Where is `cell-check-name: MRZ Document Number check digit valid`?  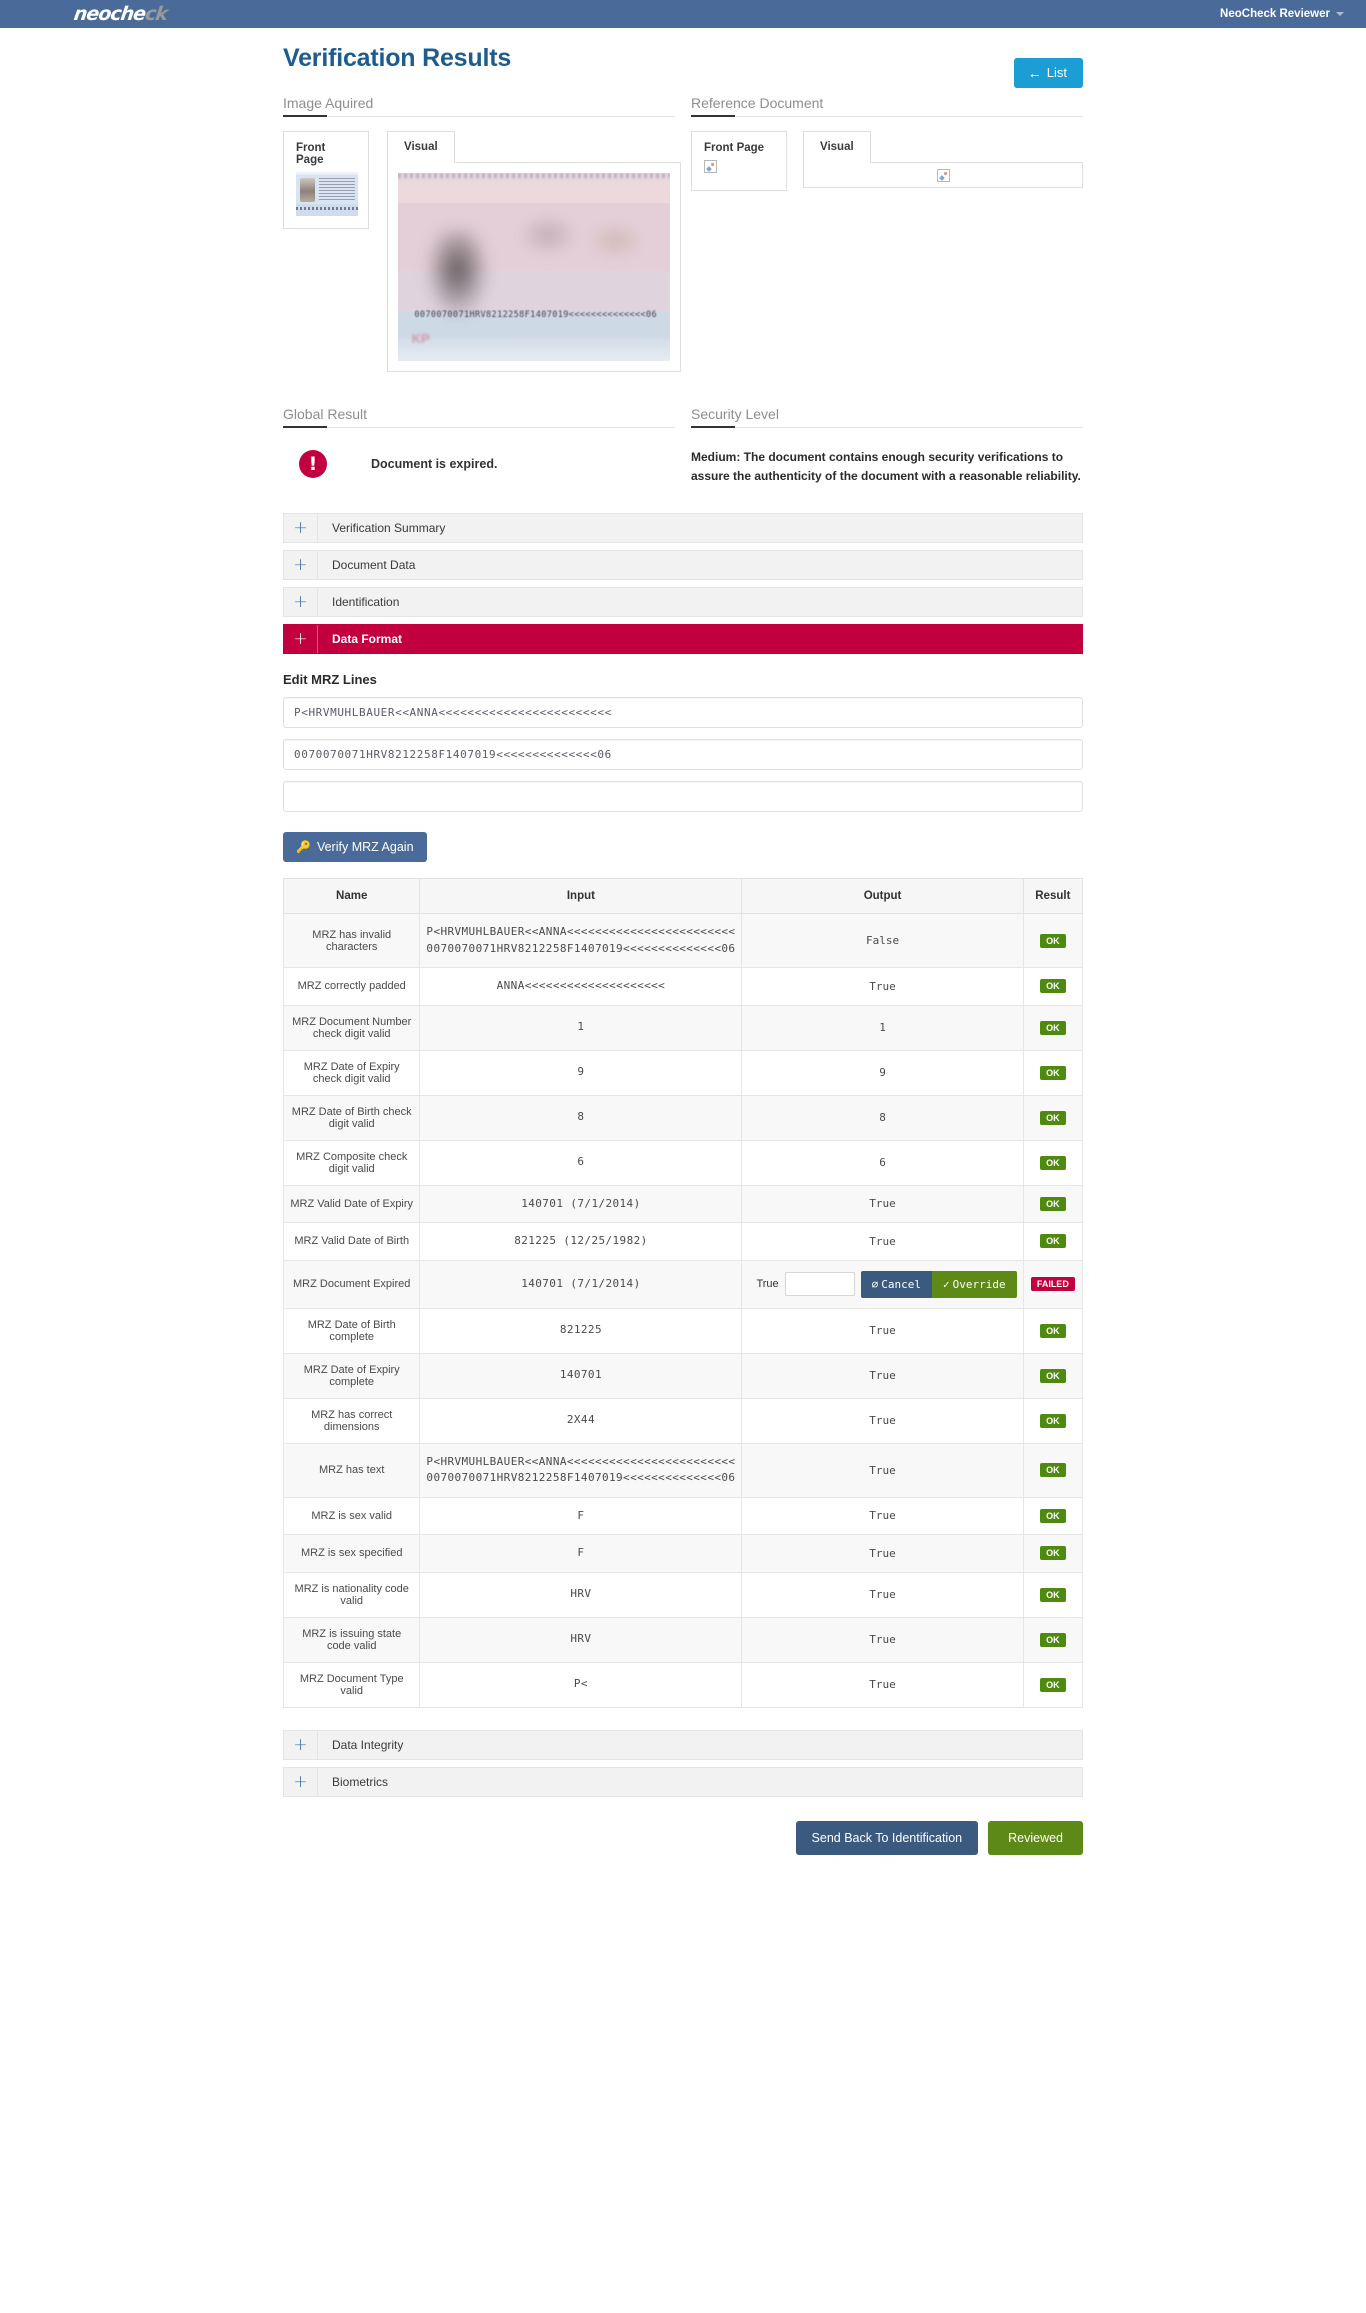
cell-check-name: MRZ Document Number check digit valid is located at coordinates (351, 1027).